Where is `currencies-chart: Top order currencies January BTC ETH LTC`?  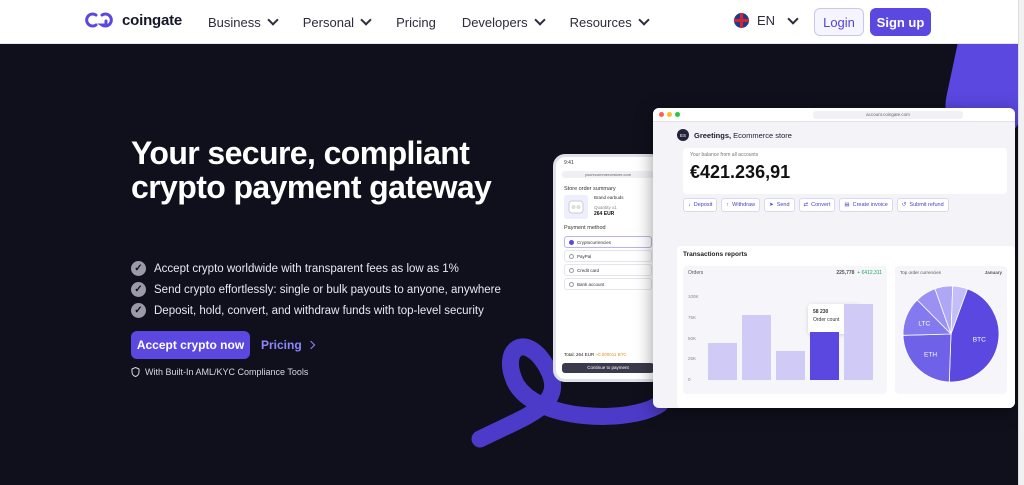
currencies-chart: Top order currencies January BTC ETH LTC is located at coordinates (951, 330).